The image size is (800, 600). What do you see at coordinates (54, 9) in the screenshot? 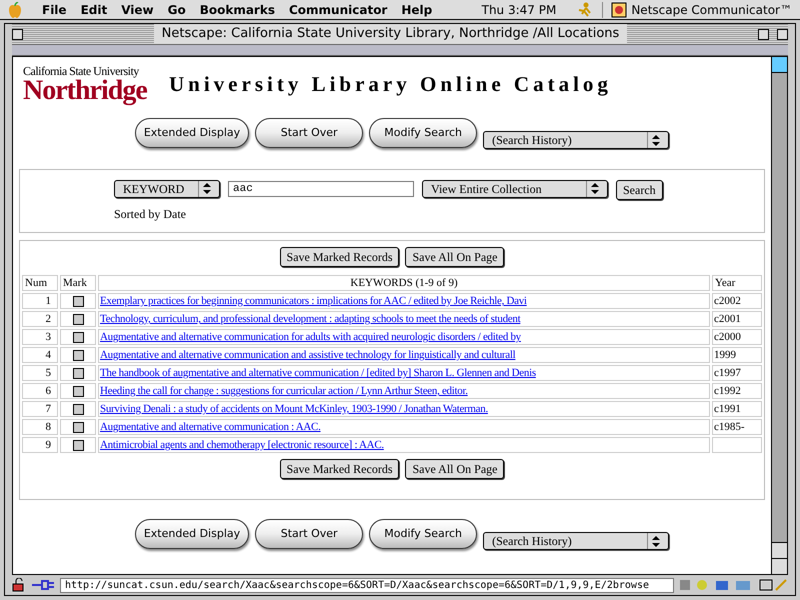
I see `menu-item: File` at bounding box center [54, 9].